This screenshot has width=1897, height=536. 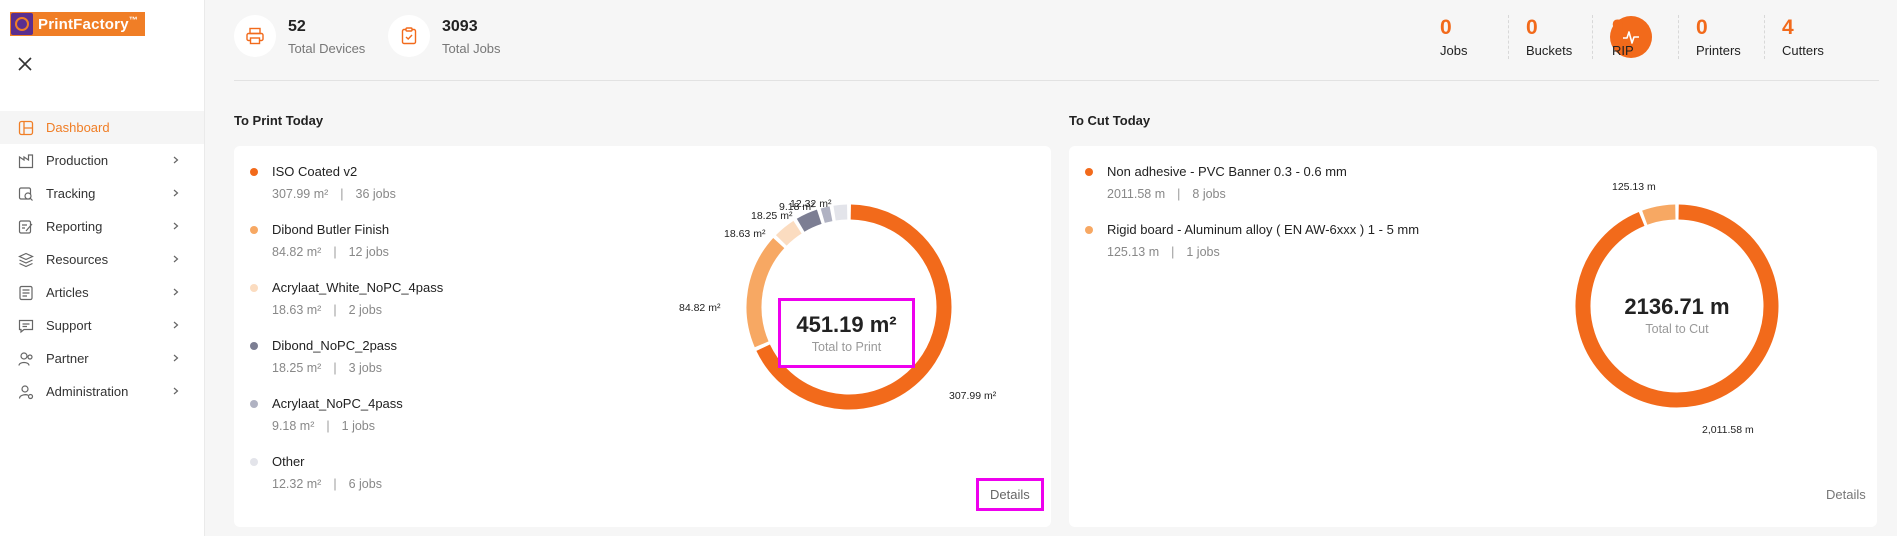 I want to click on printer-icon, so click(x=255, y=36).